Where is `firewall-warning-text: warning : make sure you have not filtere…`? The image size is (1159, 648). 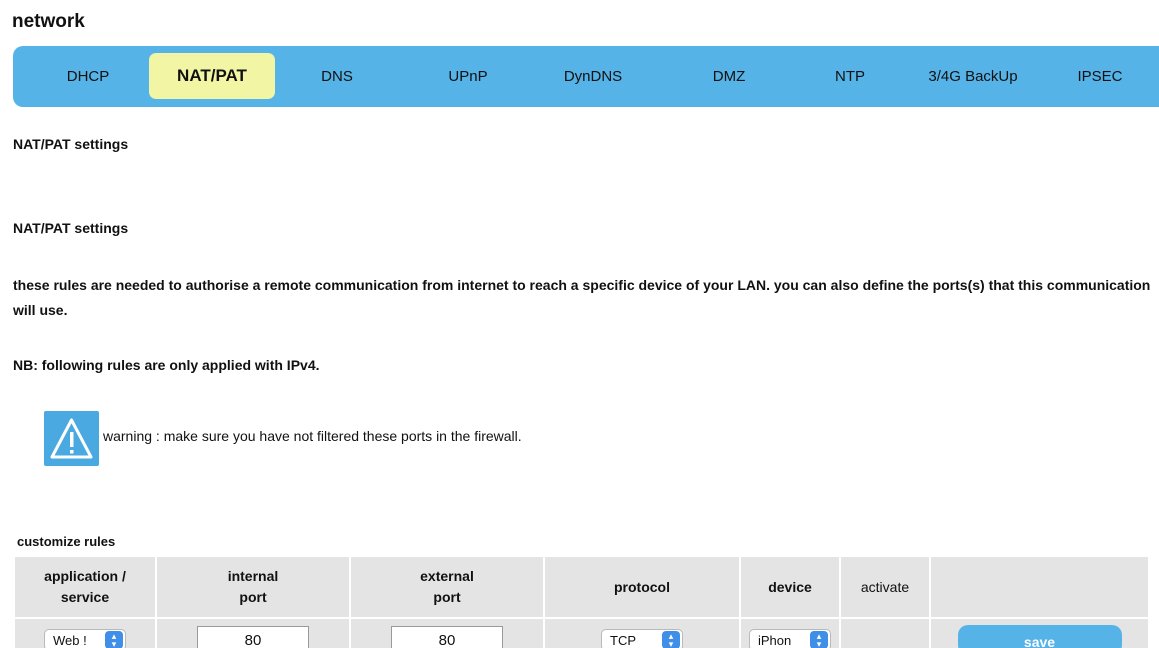 firewall-warning-text: warning : make sure you have not filtere… is located at coordinates (312, 436).